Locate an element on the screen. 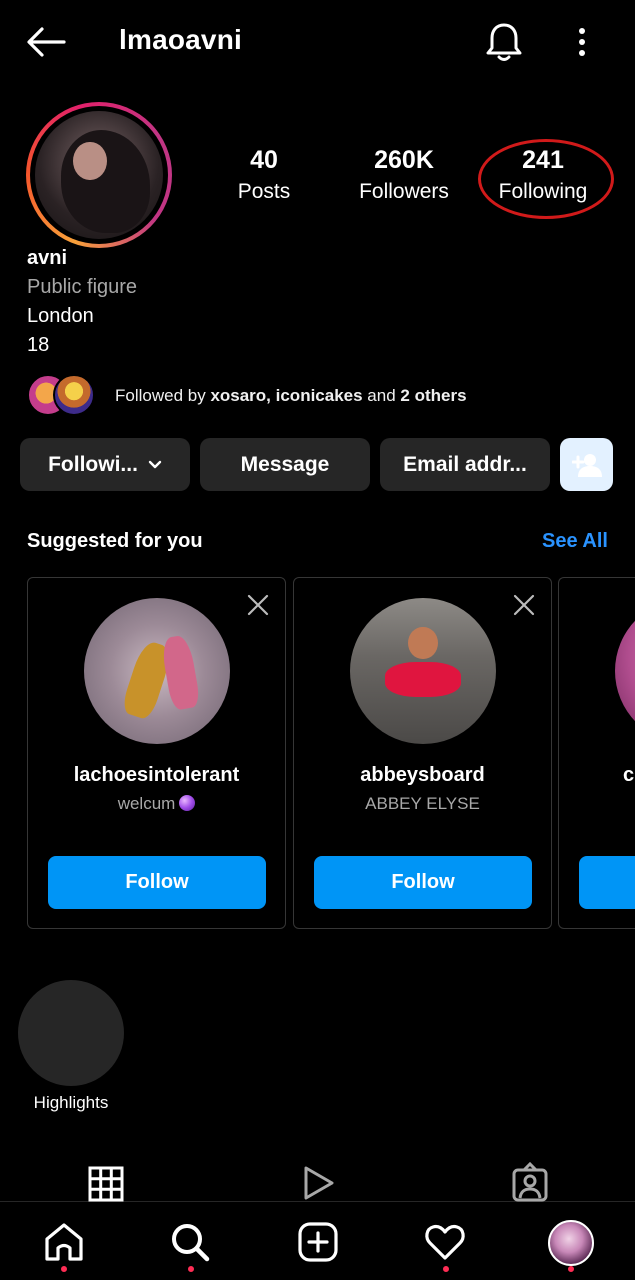 This screenshot has width=635, height=1280. followers-label: Followers is located at coordinates (404, 191).